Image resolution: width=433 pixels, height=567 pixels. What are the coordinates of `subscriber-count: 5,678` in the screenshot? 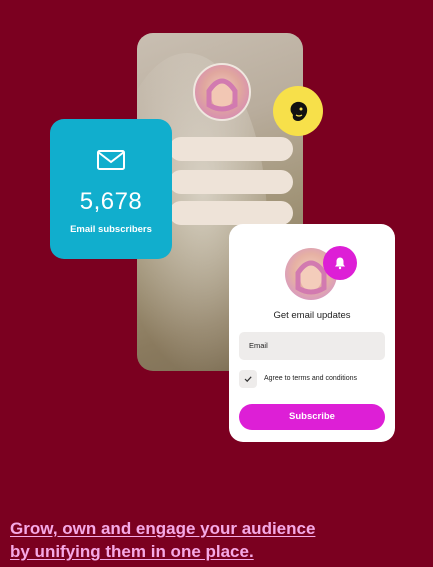 It's located at (111, 201).